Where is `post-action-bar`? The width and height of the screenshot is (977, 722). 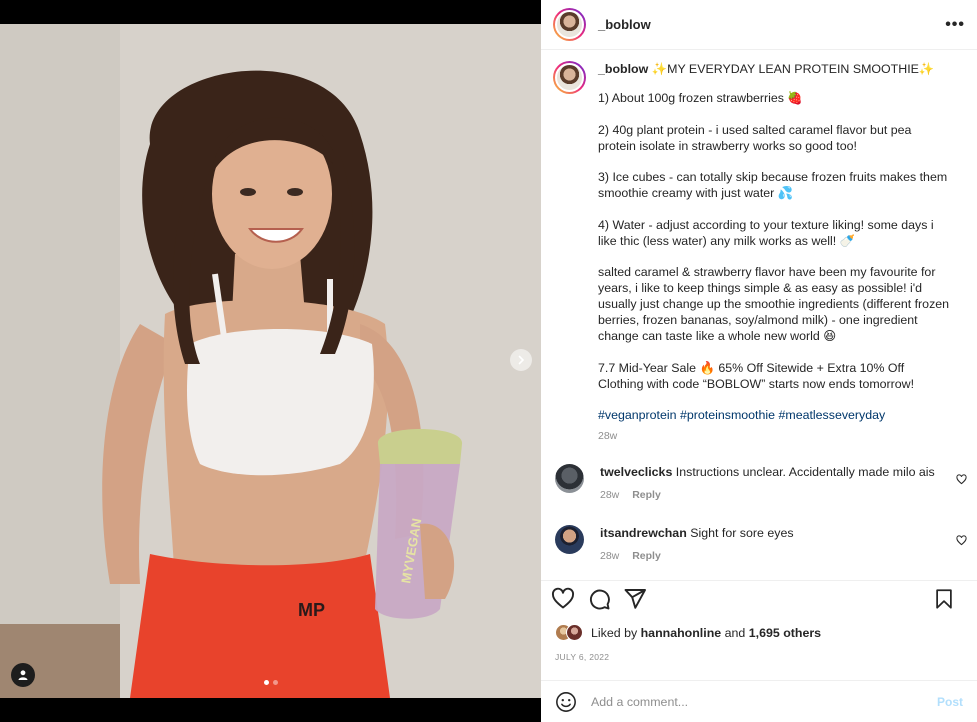 post-action-bar is located at coordinates (759, 598).